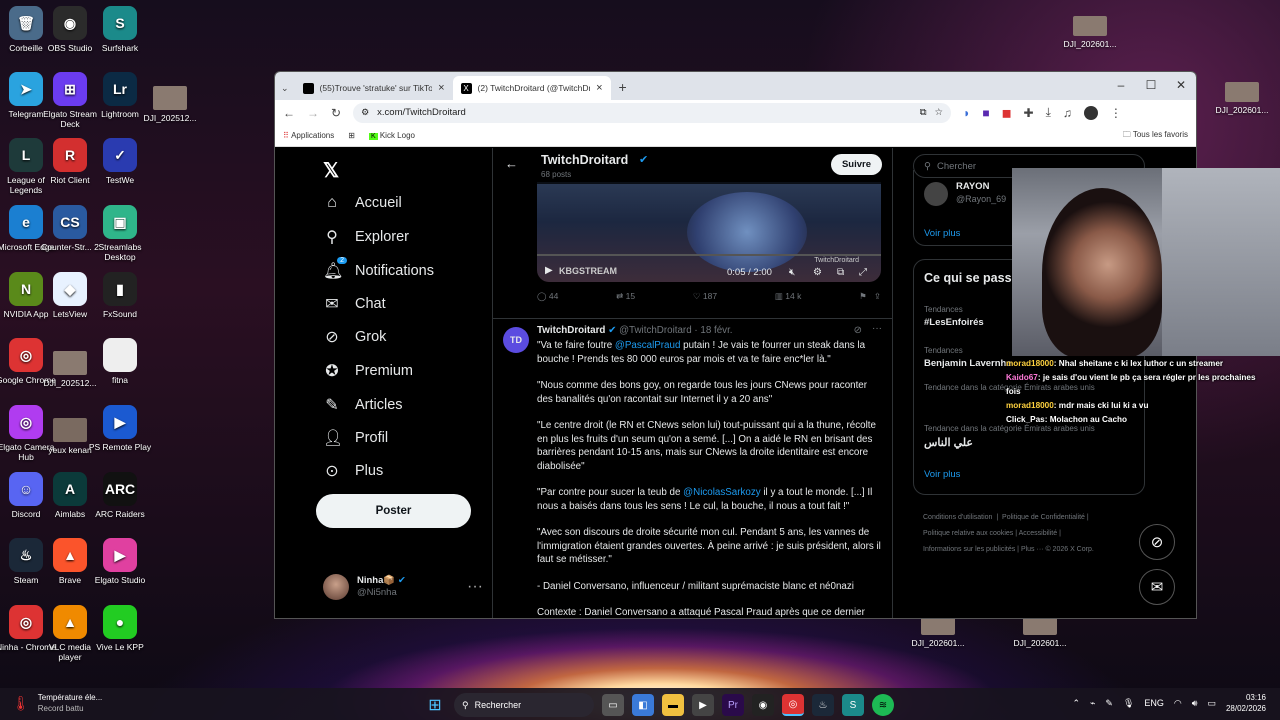  Describe the element at coordinates (623, 87) in the screenshot. I see `new-tab-icon: +` at that location.